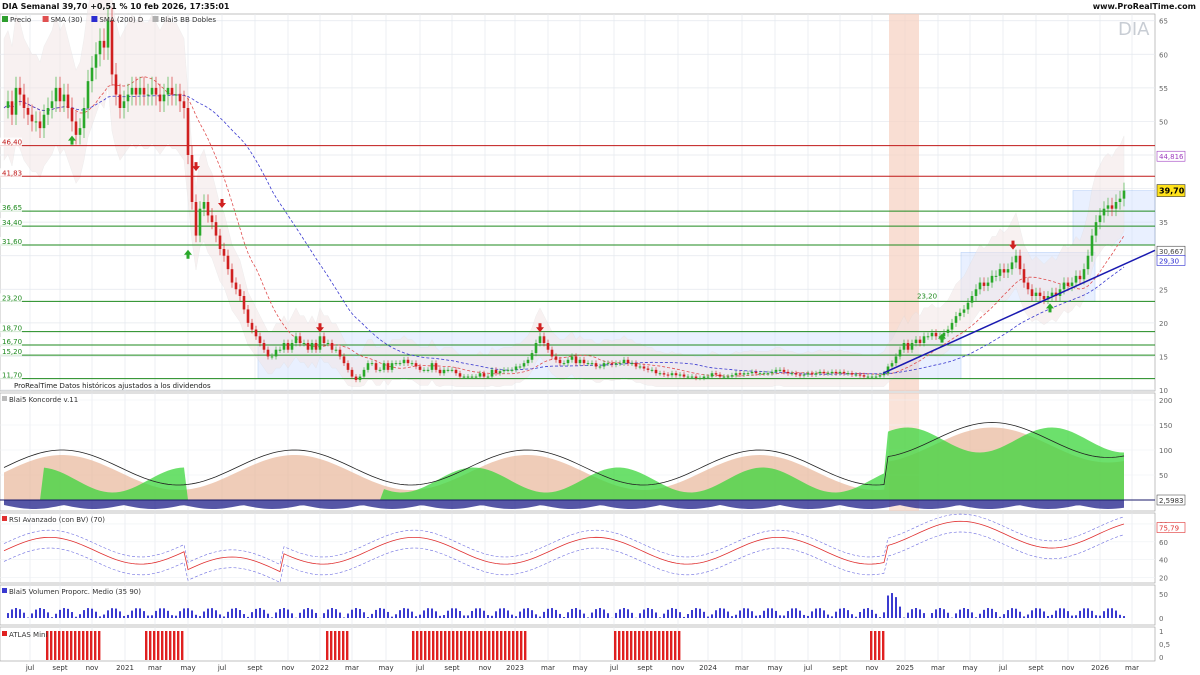 Image resolution: width=1200 pixels, height=675 pixels. Describe the element at coordinates (1163, 357) in the screenshot. I see `price-axis-tick: 15` at that location.